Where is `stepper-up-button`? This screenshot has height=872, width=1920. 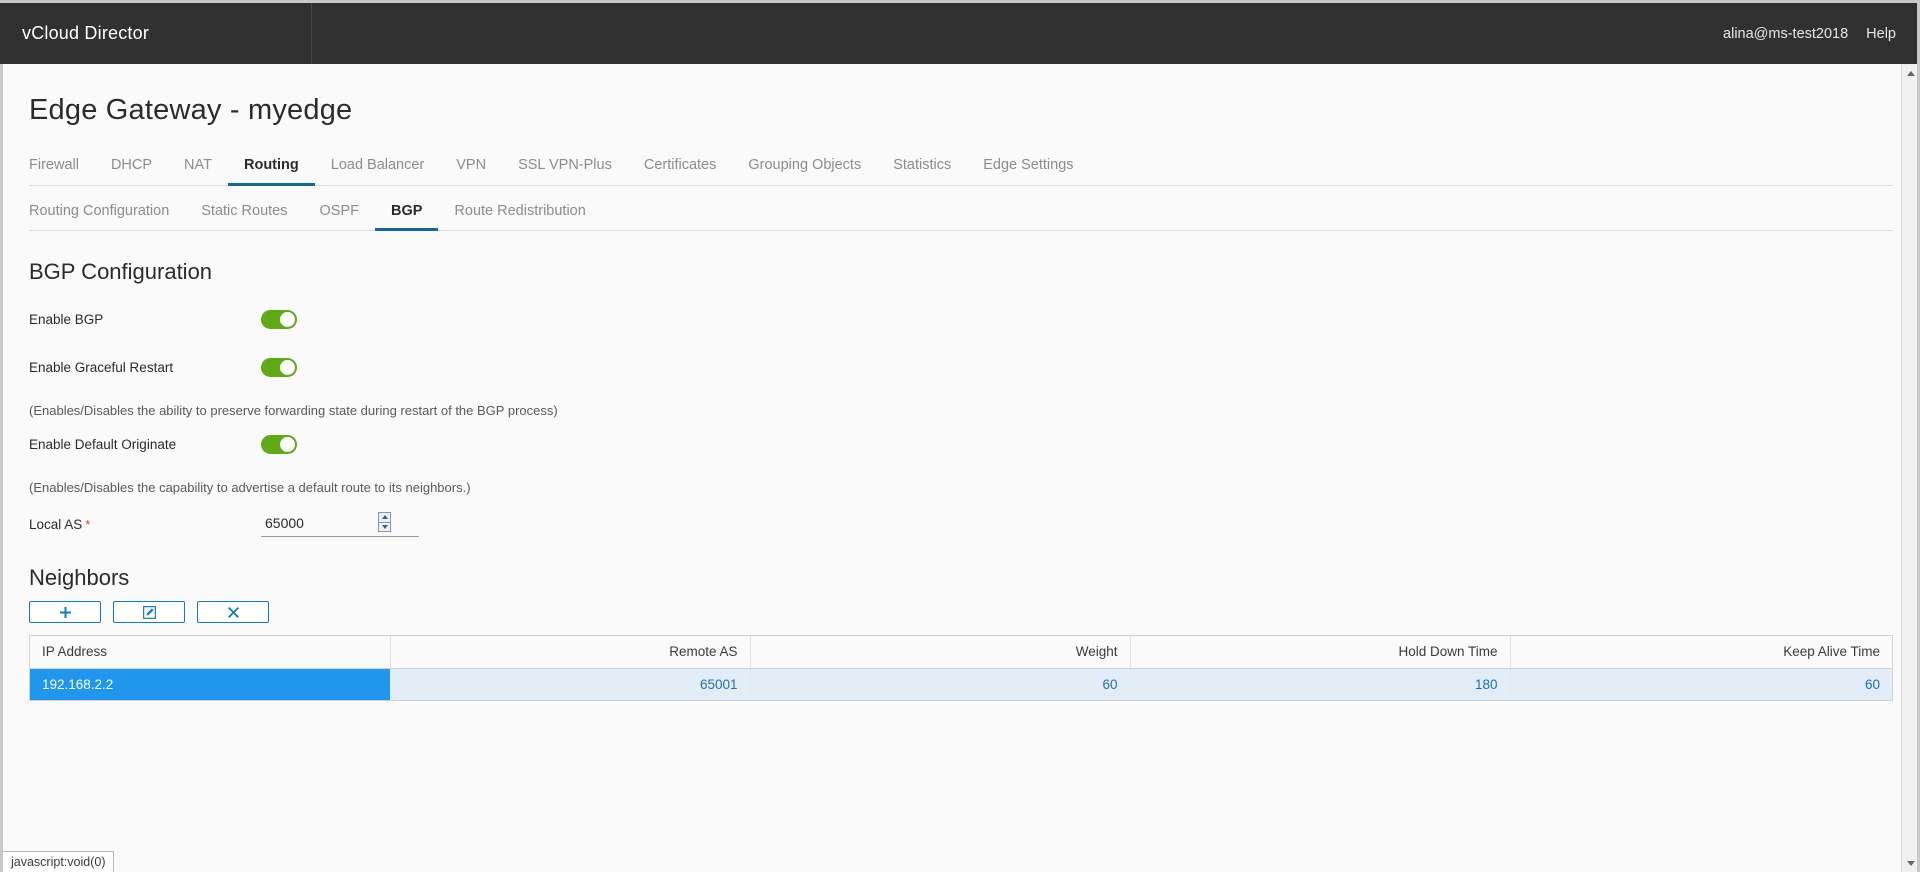
stepper-up-button is located at coordinates (384, 518).